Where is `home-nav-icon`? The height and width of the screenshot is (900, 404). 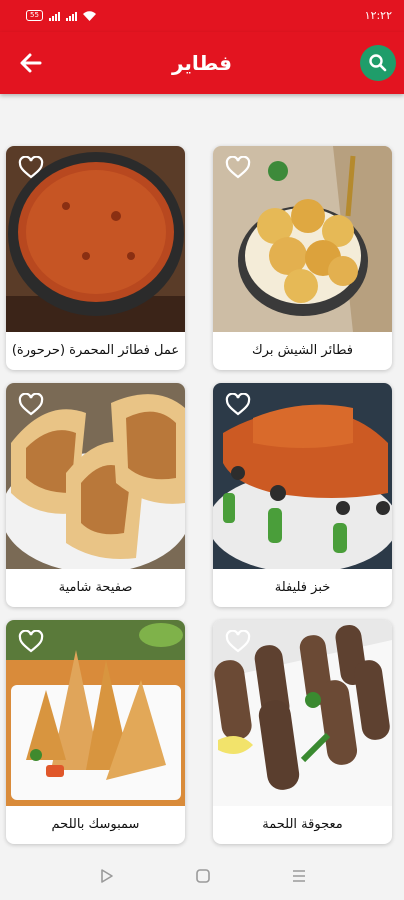
home-nav-icon is located at coordinates (203, 876).